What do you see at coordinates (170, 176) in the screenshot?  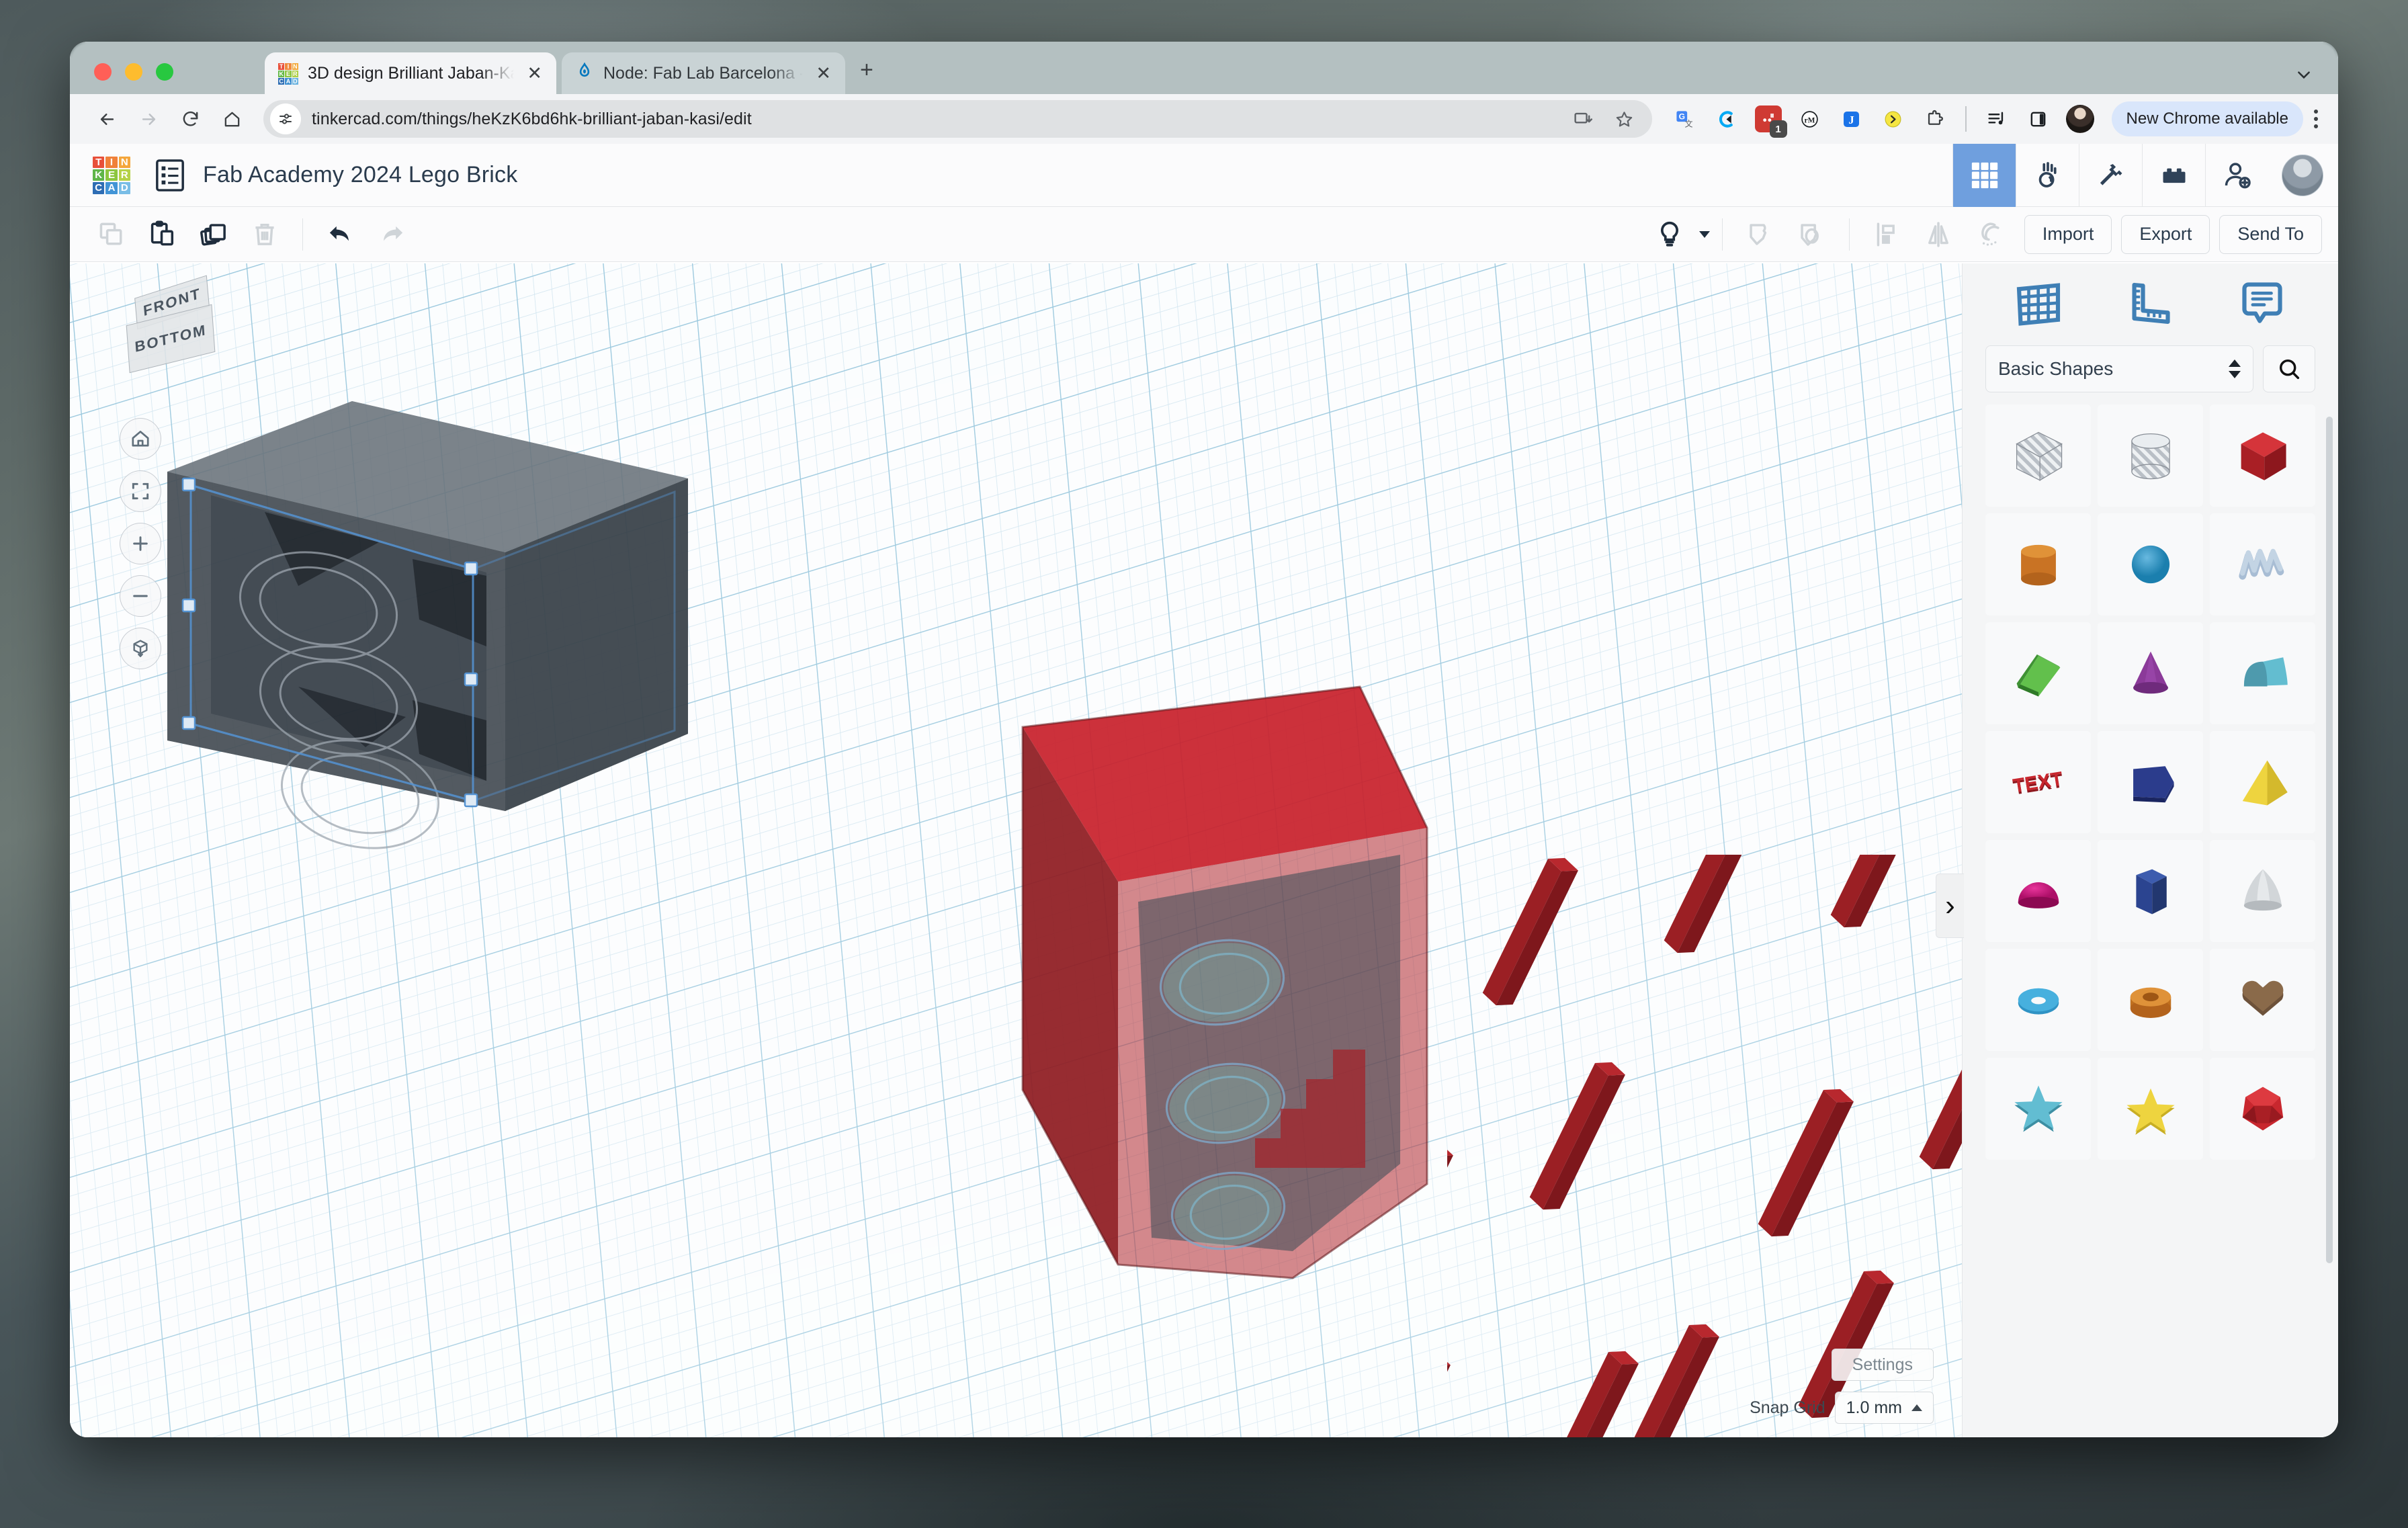 I see `list-panel-icon` at bounding box center [170, 176].